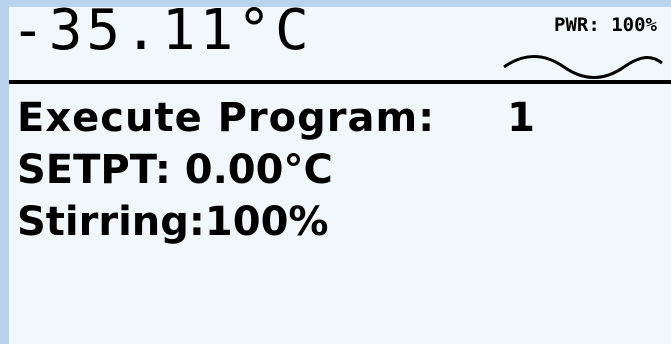  Describe the element at coordinates (340, 82) in the screenshot. I see `header-divider` at that location.